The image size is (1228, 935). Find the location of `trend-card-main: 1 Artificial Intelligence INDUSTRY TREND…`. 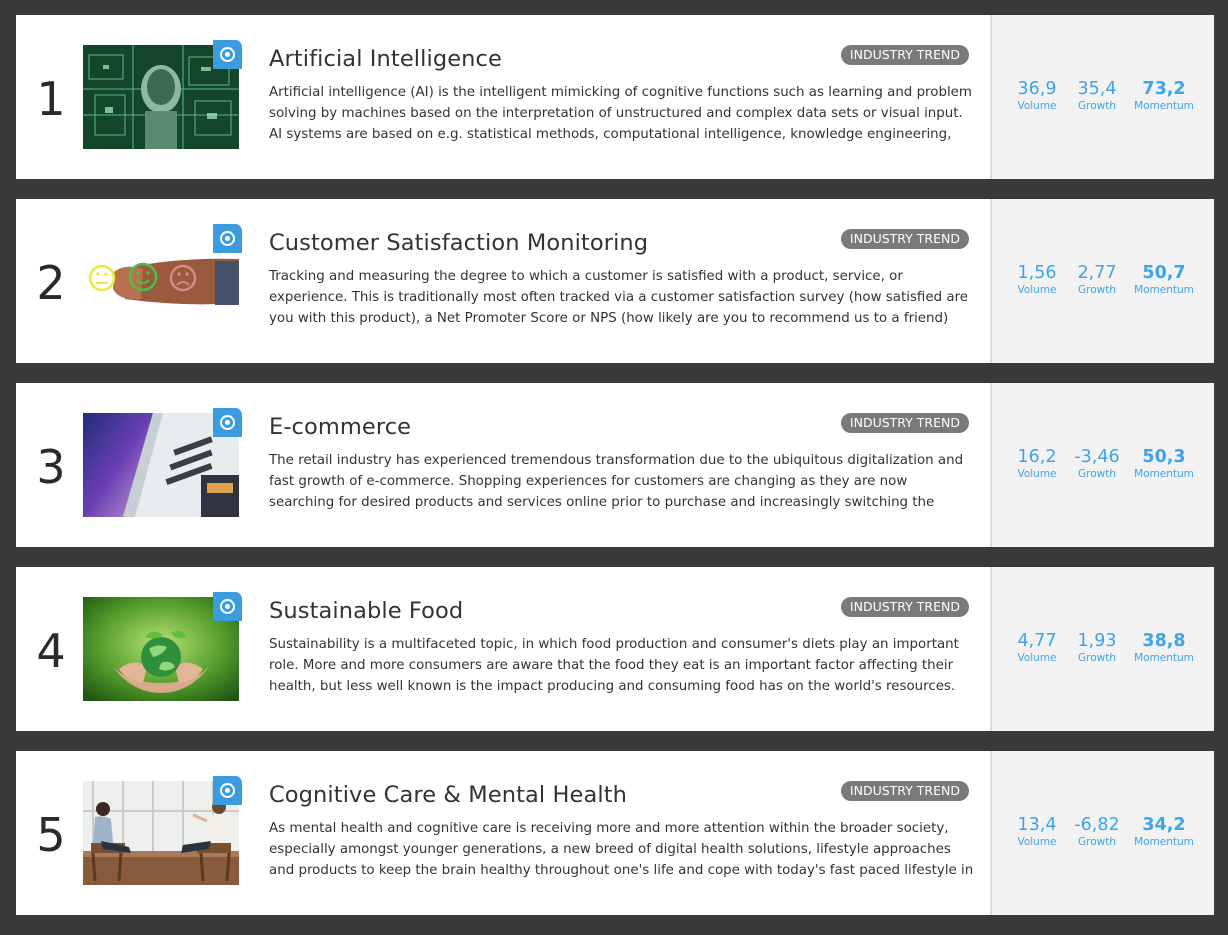

trend-card-main: 1 Artificial Intelligence INDUSTRY TREND… is located at coordinates (503, 97).